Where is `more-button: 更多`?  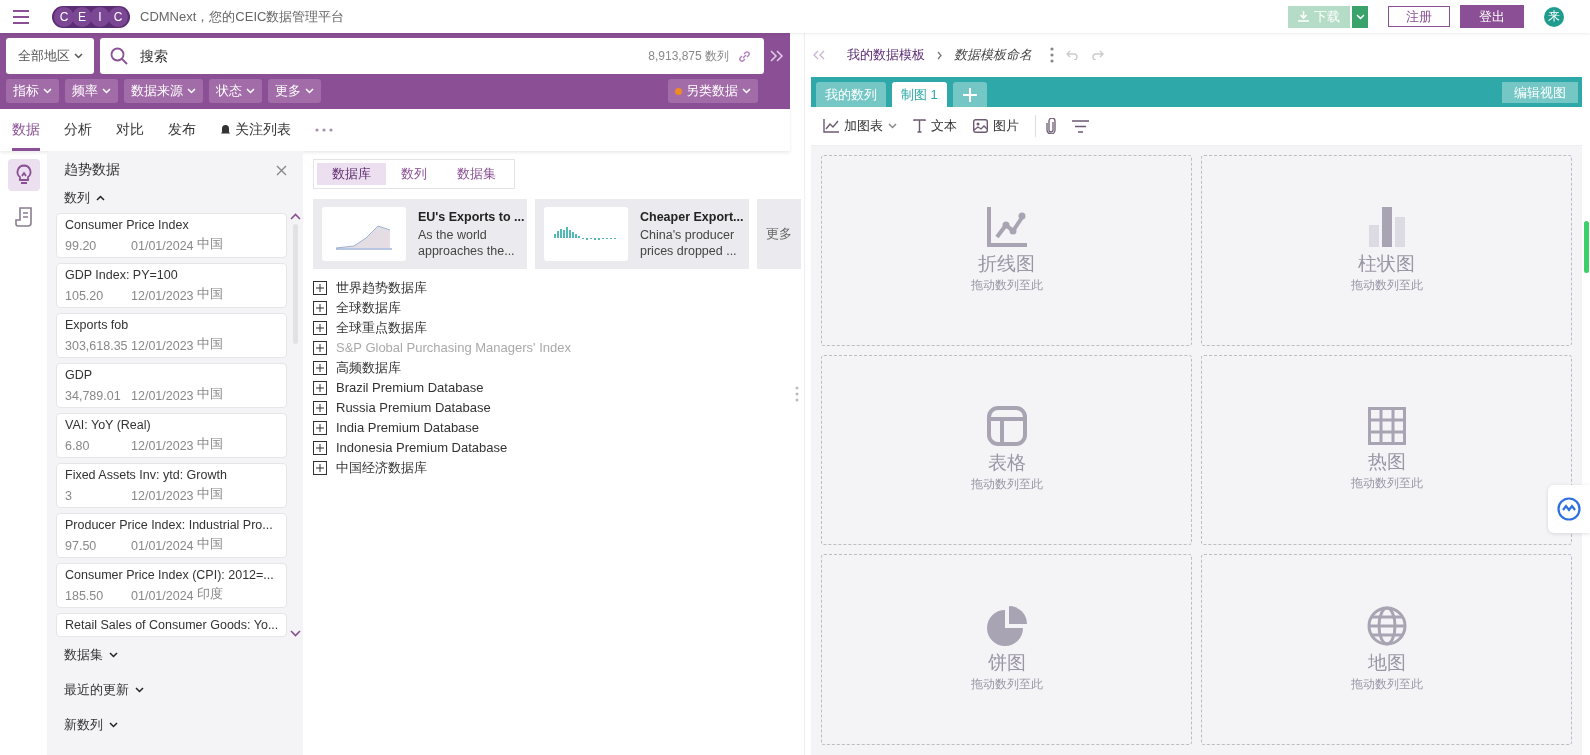 more-button: 更多 is located at coordinates (779, 234).